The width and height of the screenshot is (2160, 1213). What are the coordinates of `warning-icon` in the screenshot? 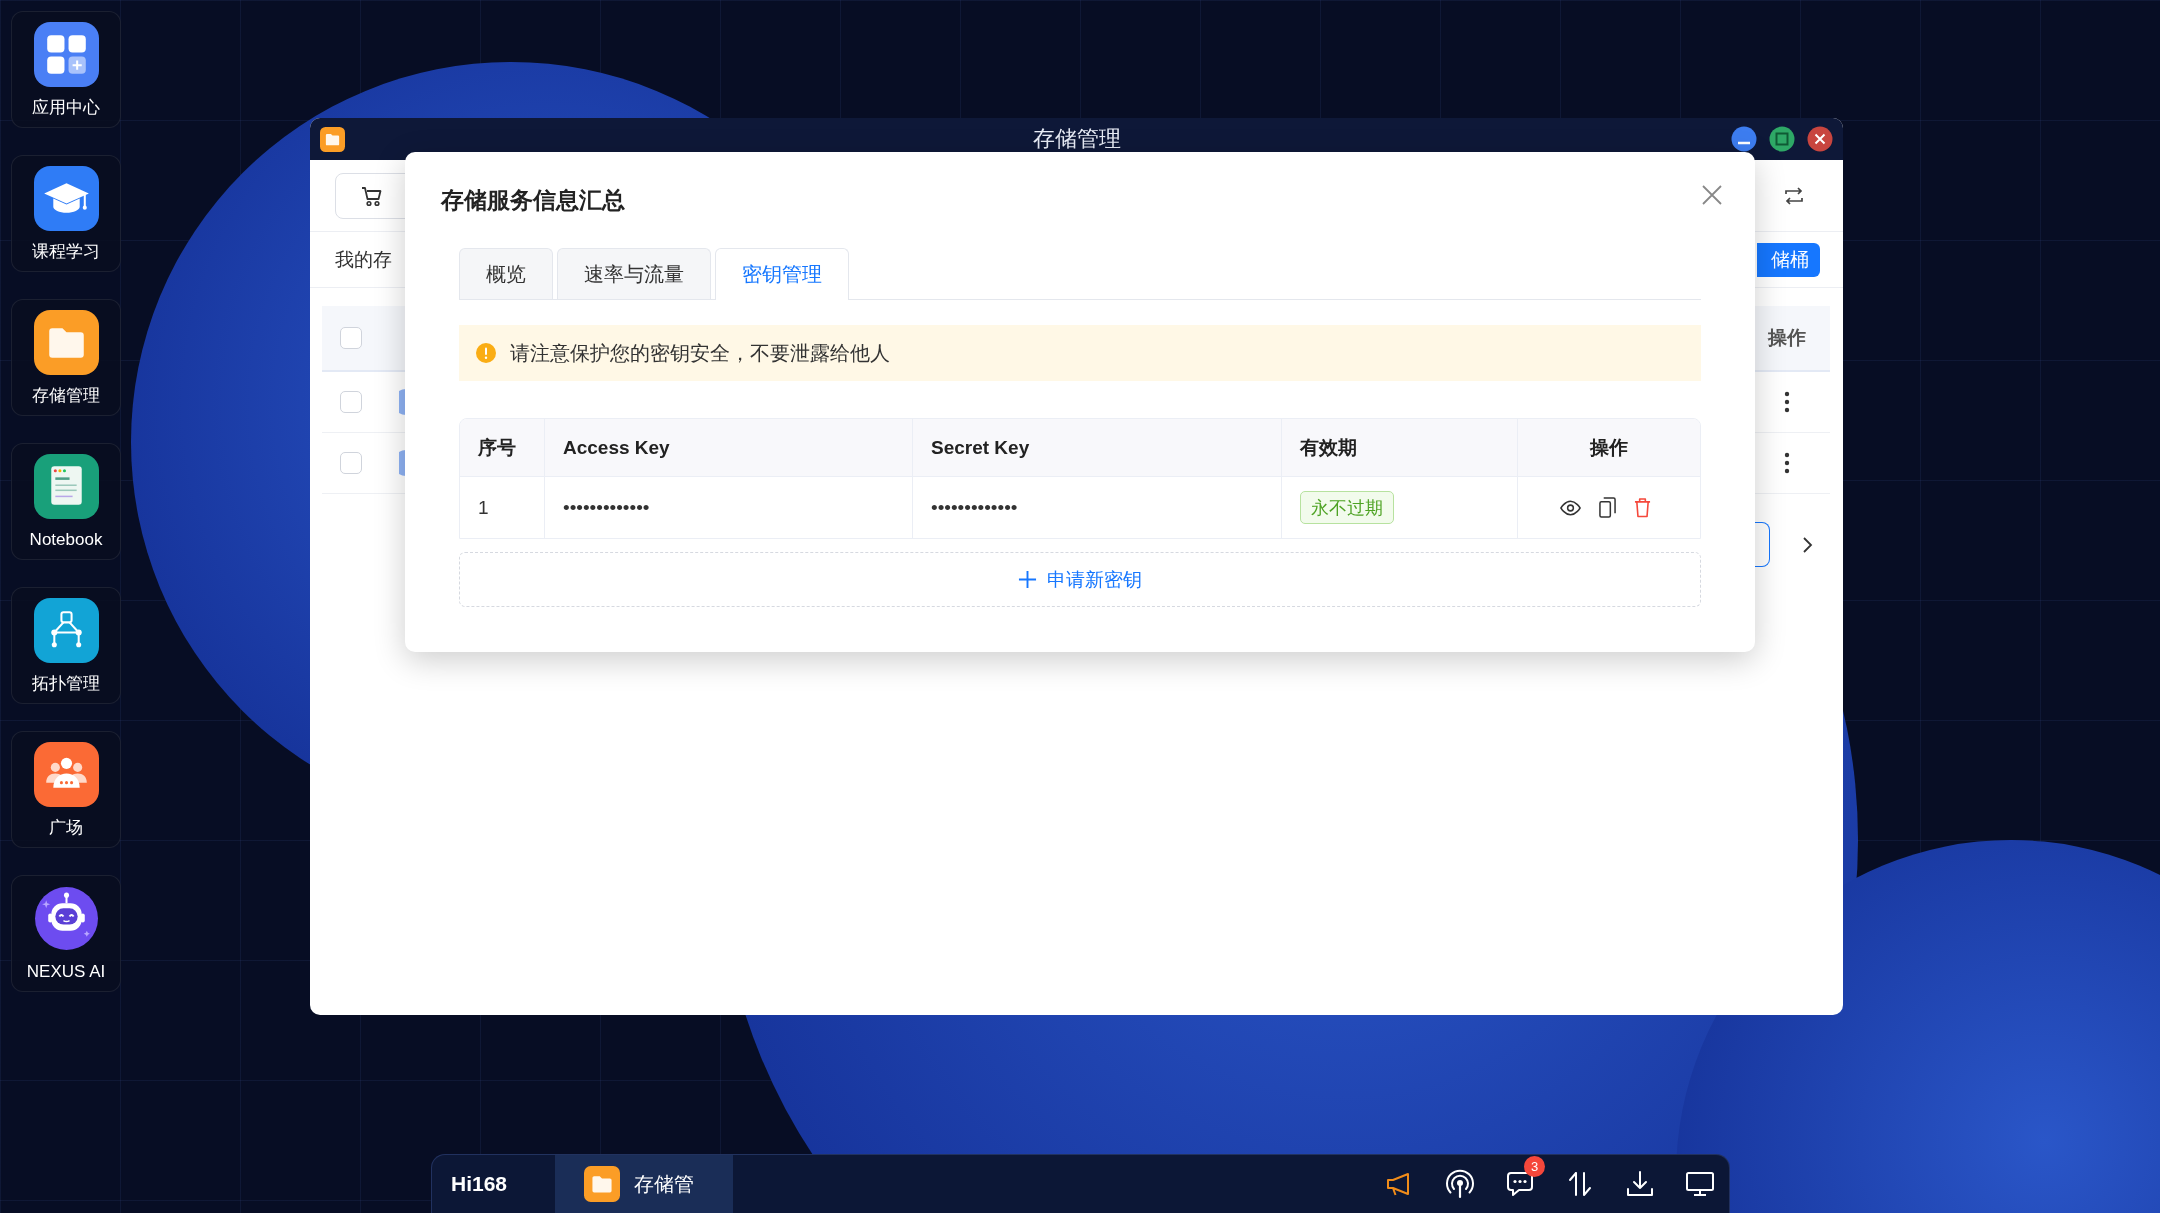 It's located at (486, 353).